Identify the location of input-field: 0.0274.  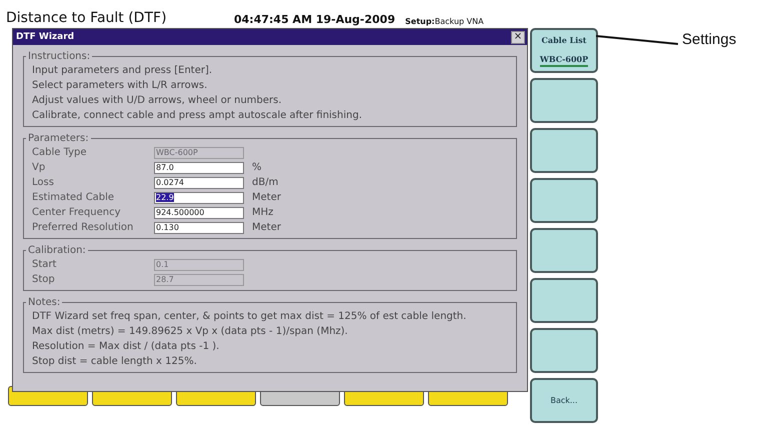
(199, 182).